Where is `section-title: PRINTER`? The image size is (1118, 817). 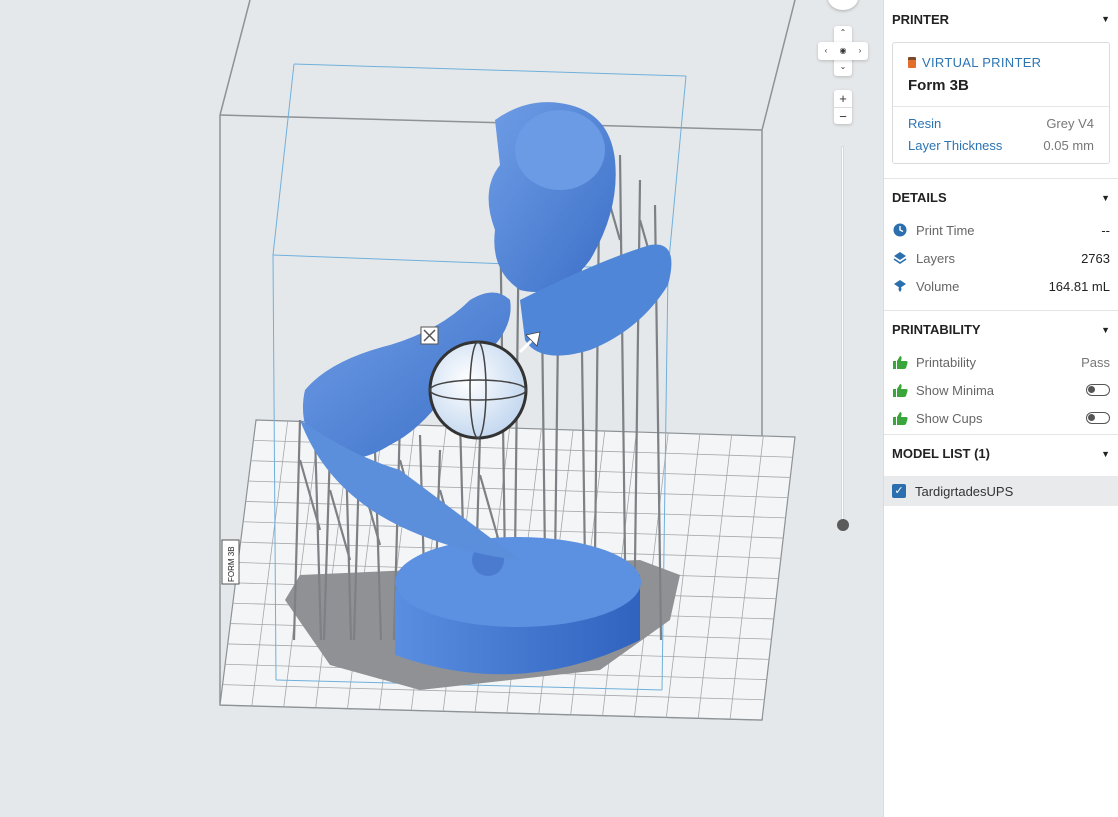 section-title: PRINTER is located at coordinates (921, 19).